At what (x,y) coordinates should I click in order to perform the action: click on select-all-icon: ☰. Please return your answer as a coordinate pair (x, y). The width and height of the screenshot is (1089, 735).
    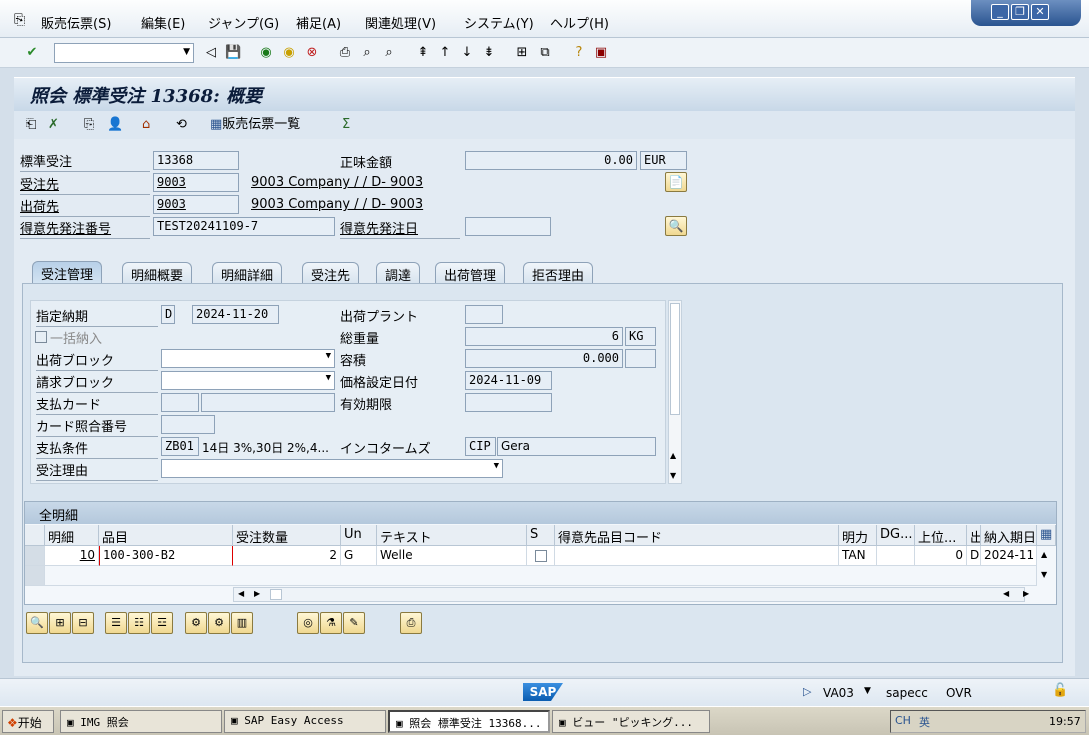
    Looking at the image, I should click on (116, 623).